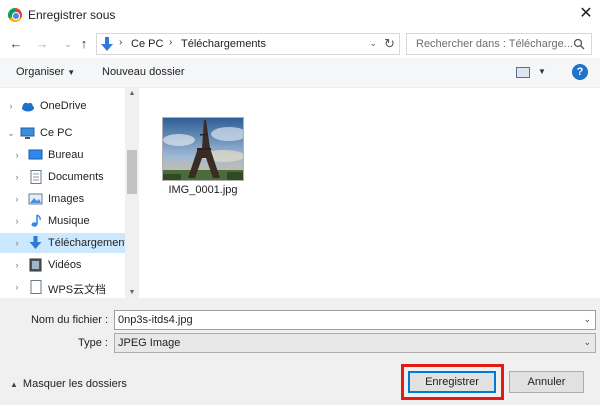 Image resolution: width=600 pixels, height=405 pixels. What do you see at coordinates (40, 72) in the screenshot?
I see `organise-label: Organiser` at bounding box center [40, 72].